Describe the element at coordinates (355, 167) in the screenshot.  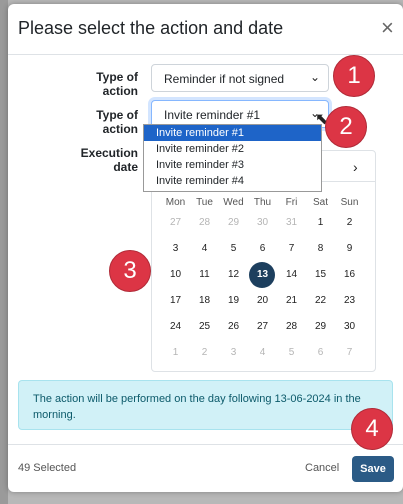
I see `next-month-icon: ›` at that location.